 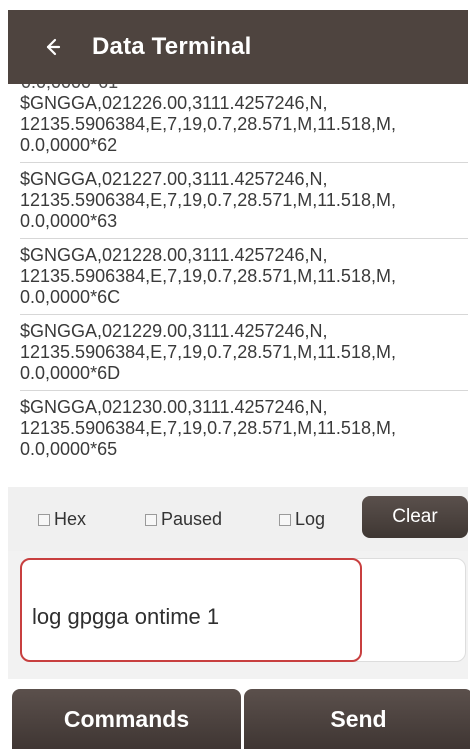 What do you see at coordinates (174, 103) in the screenshot?
I see `terminal-line: $GNGGA,021226.00,3111.4257246,N,` at bounding box center [174, 103].